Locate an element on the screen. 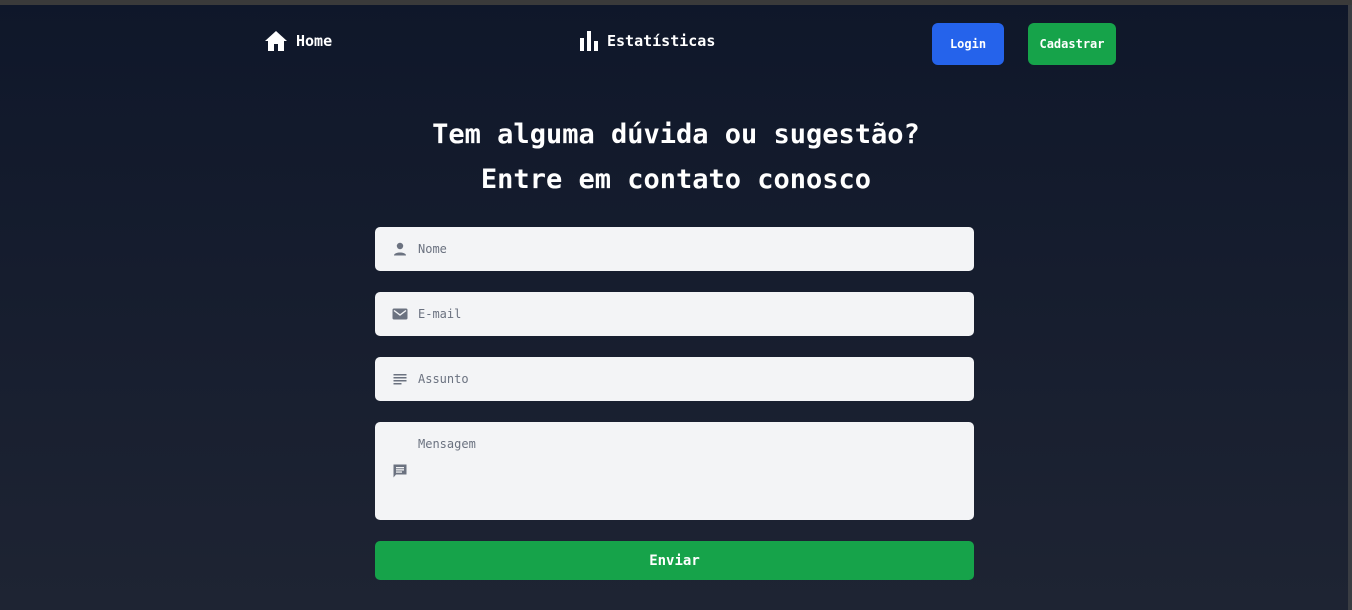 The image size is (1352, 610). contact-title: Tem alguma dúvida ou sugestão? is located at coordinates (676, 134).